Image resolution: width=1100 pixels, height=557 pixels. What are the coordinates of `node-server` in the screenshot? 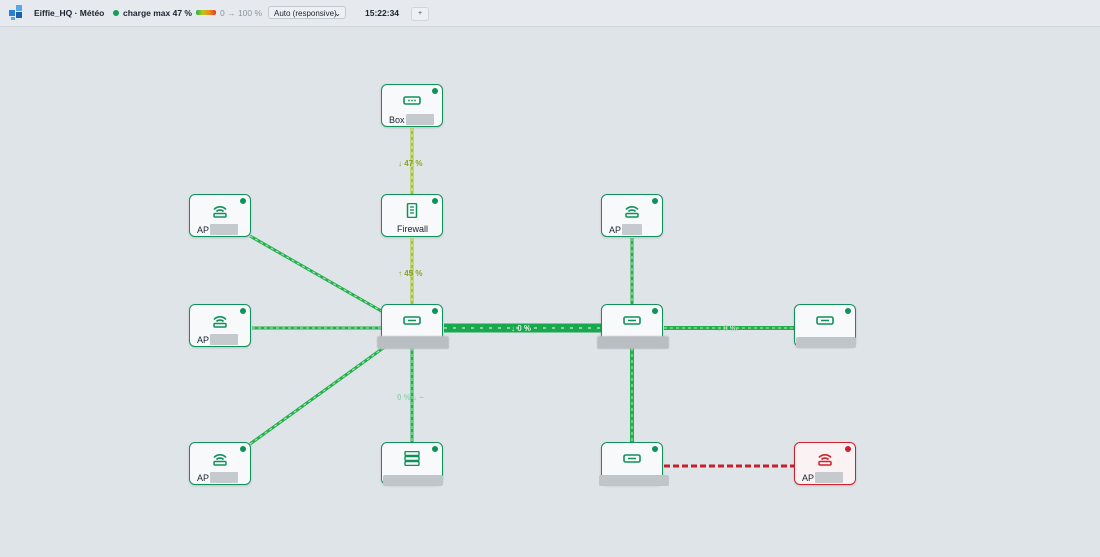 It's located at (412, 464).